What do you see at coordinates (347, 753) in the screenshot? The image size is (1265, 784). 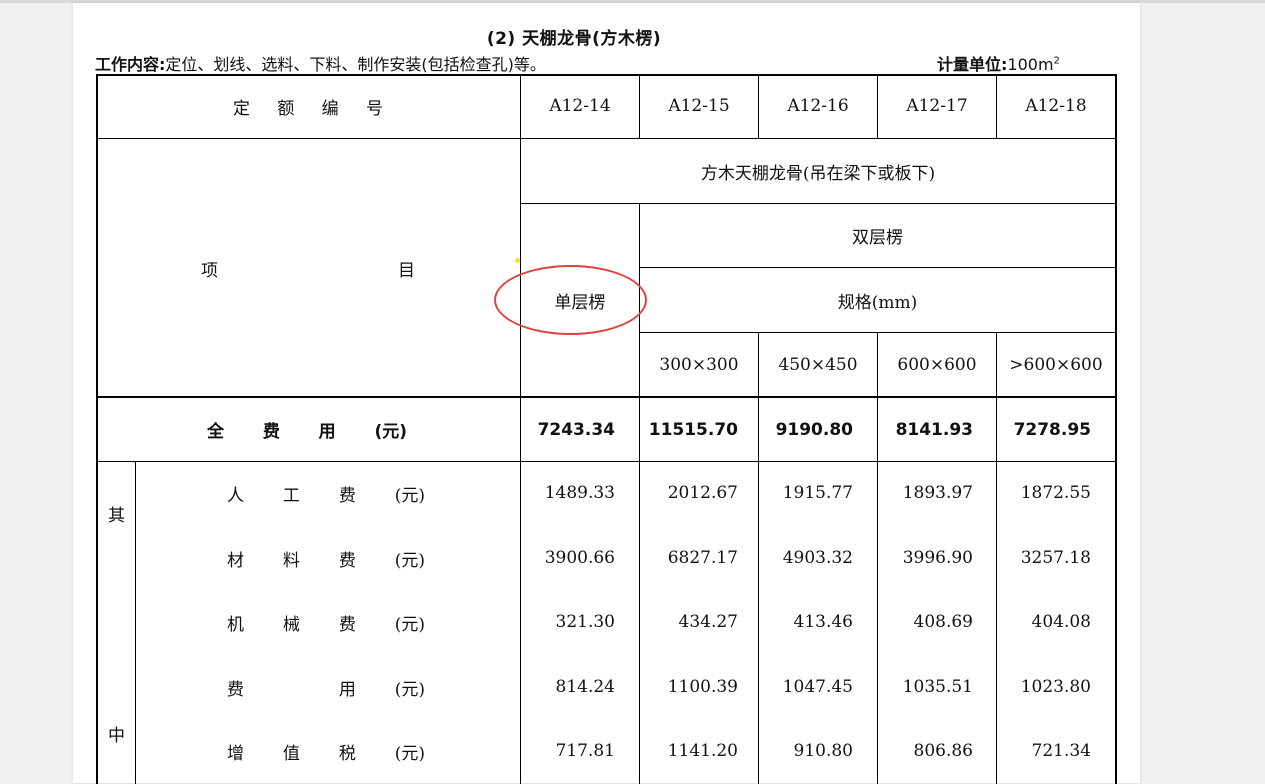 I see `row-label-char: 税` at bounding box center [347, 753].